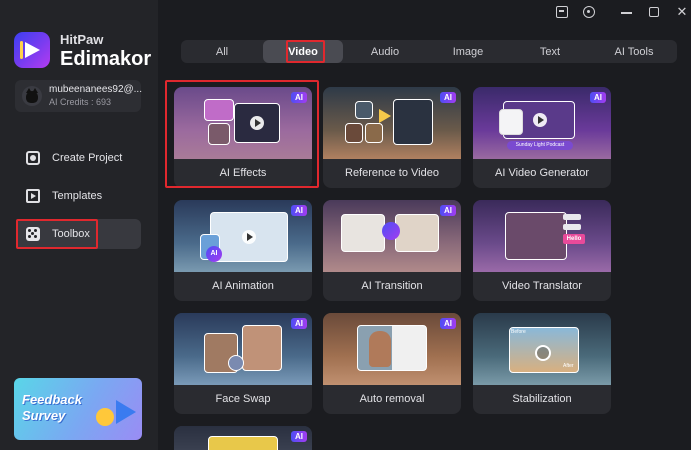 The image size is (691, 450). Describe the element at coordinates (106, 59) in the screenshot. I see `brand-name: Edimakor` at that location.